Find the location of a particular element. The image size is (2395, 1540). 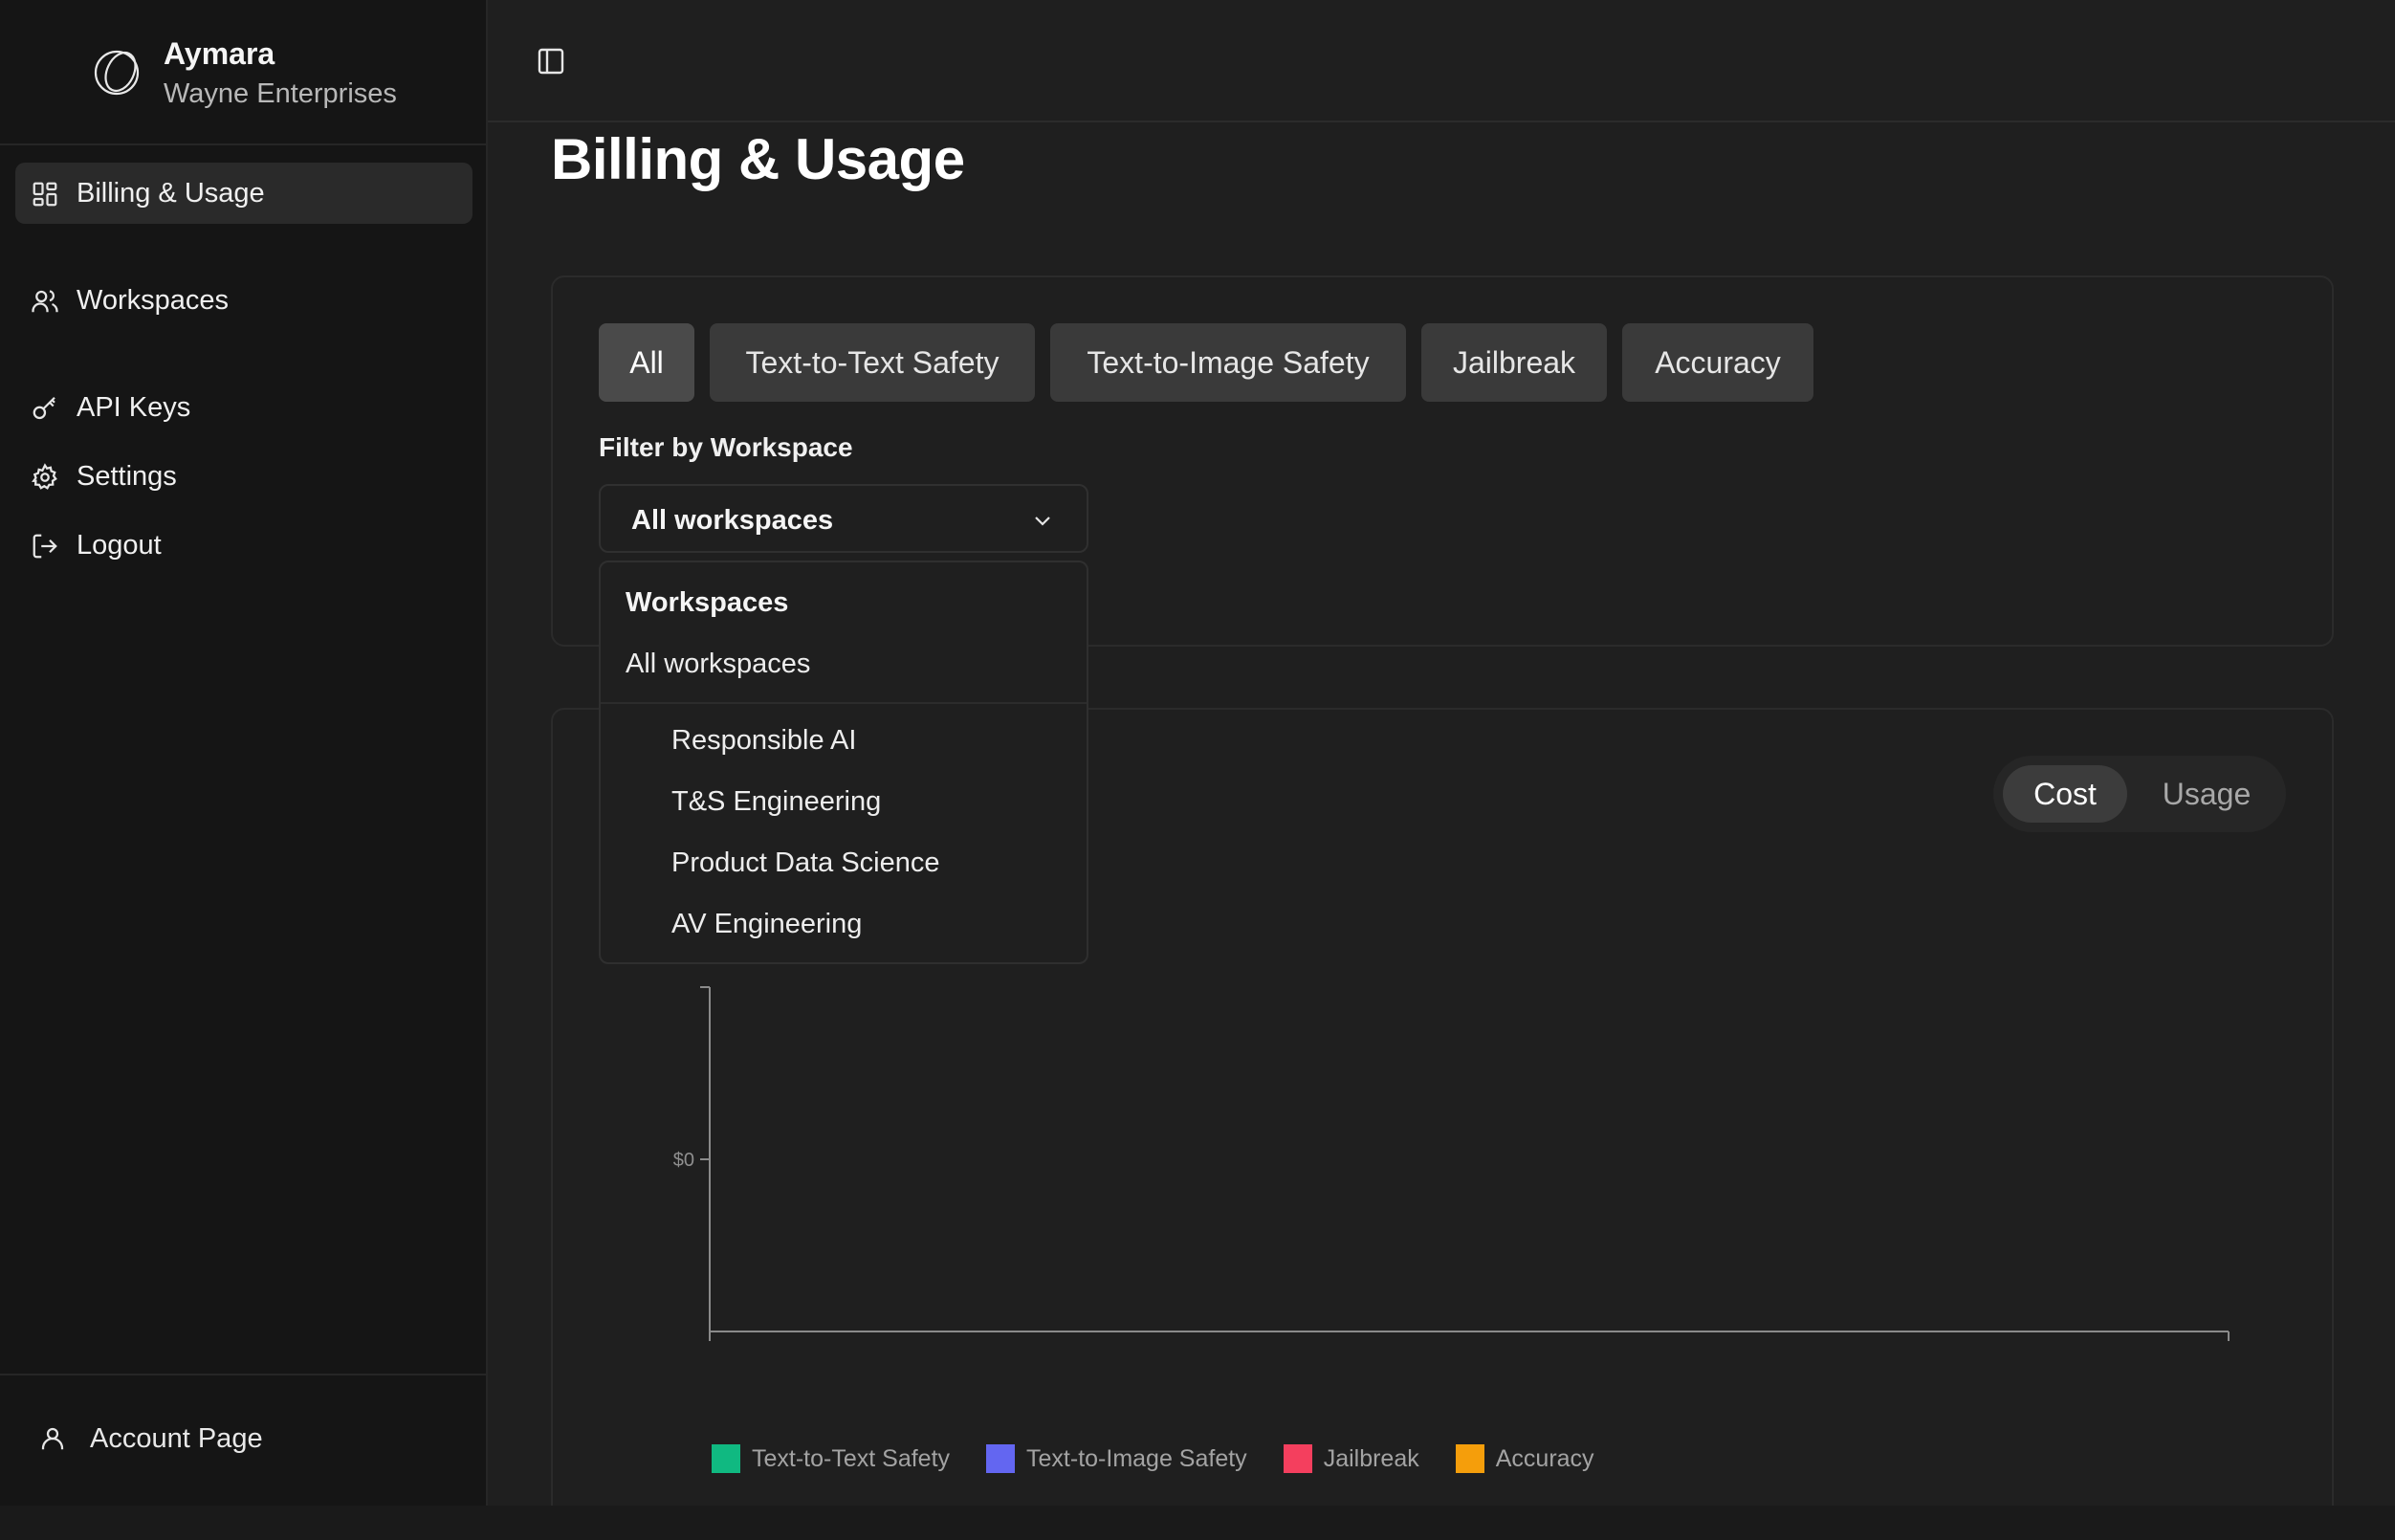

sidebar-item-label: Logout is located at coordinates (120, 545).